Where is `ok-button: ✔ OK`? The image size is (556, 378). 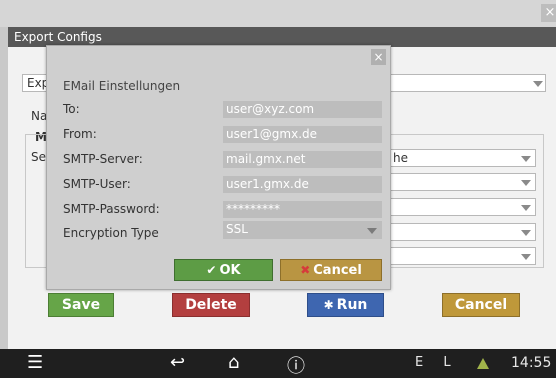
ok-button: ✔ OK is located at coordinates (223, 270).